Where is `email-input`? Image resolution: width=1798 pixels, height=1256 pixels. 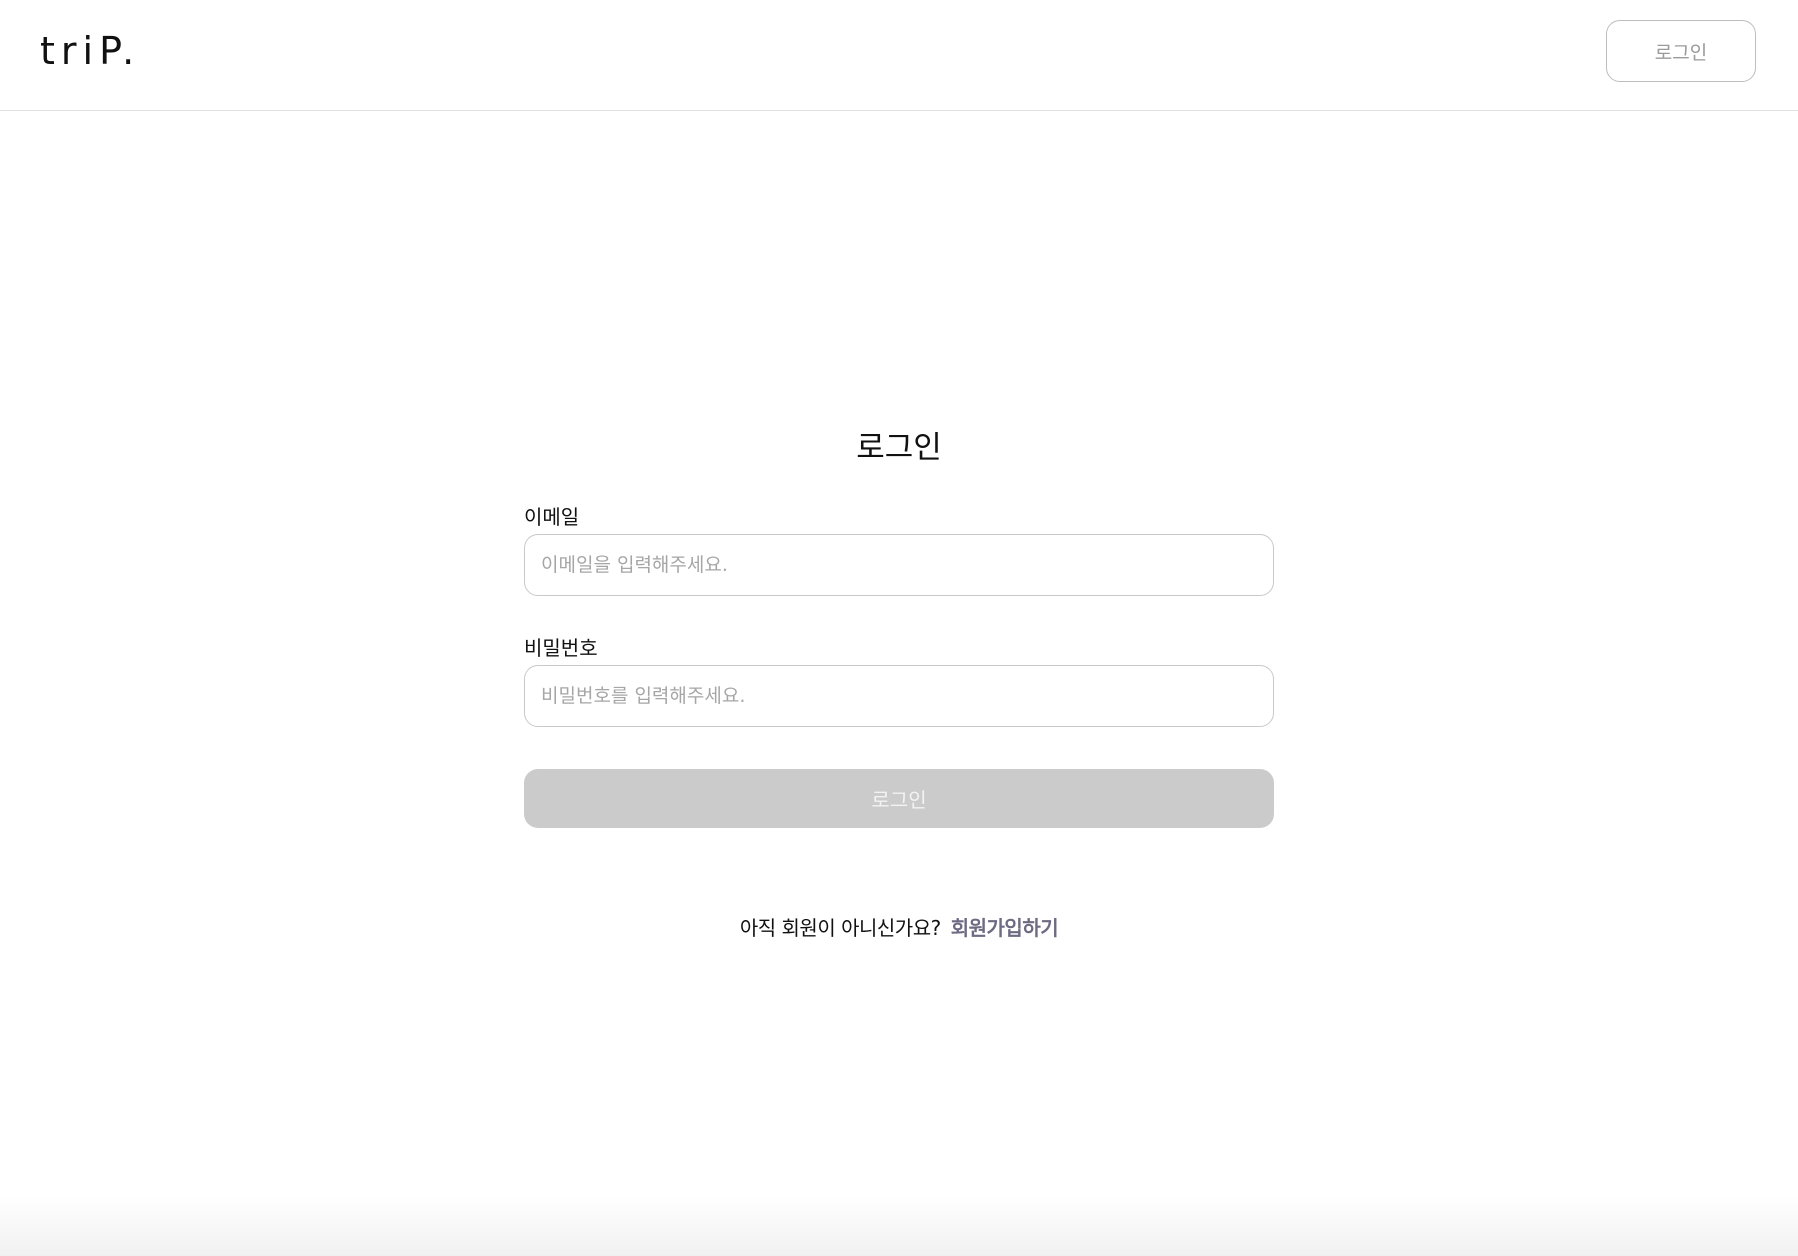 email-input is located at coordinates (899, 565).